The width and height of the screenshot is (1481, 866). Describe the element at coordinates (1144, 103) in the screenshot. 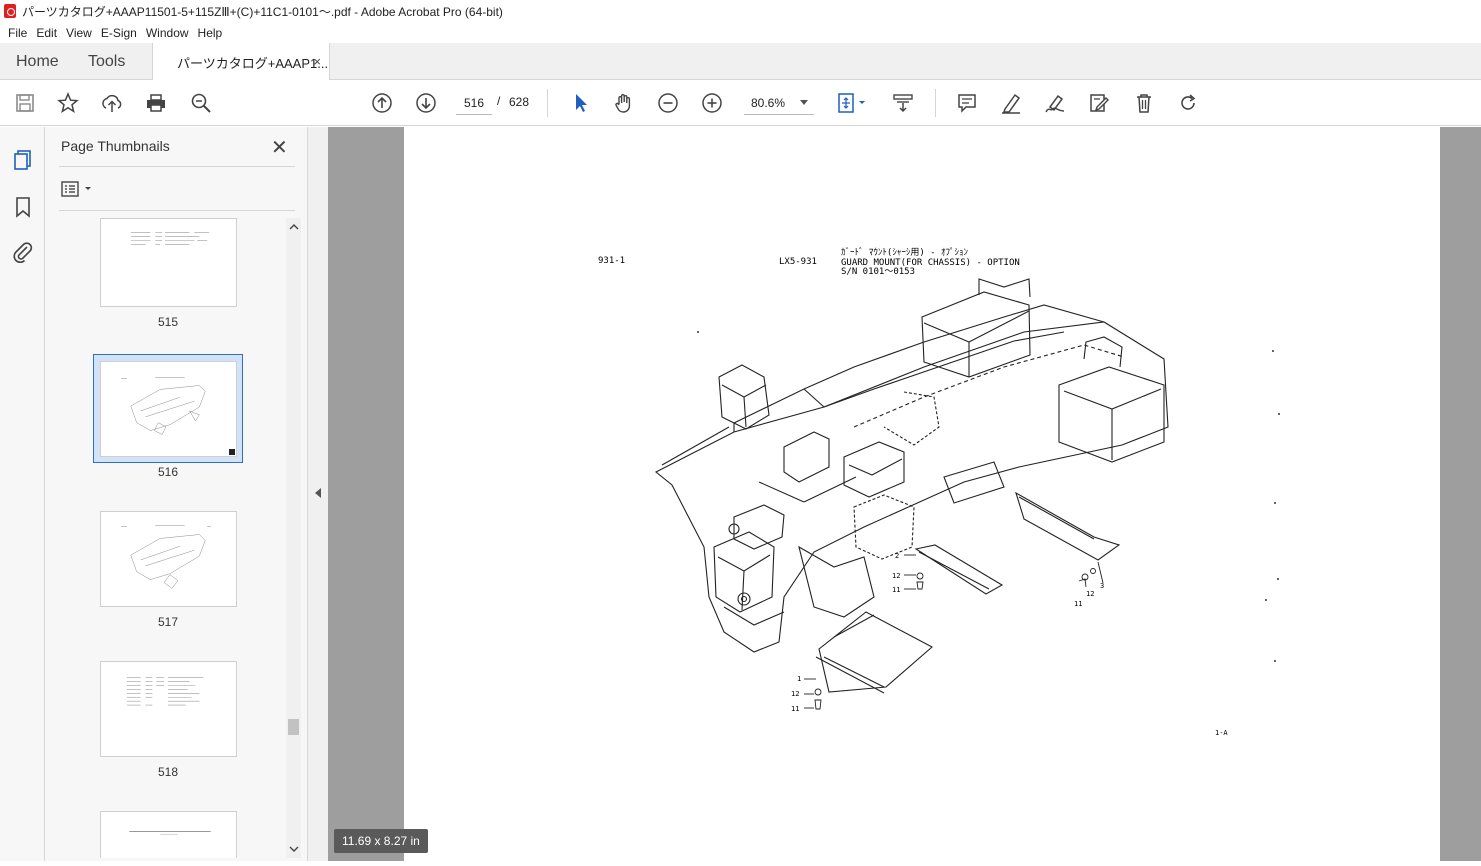

I see `delete-icon` at that location.